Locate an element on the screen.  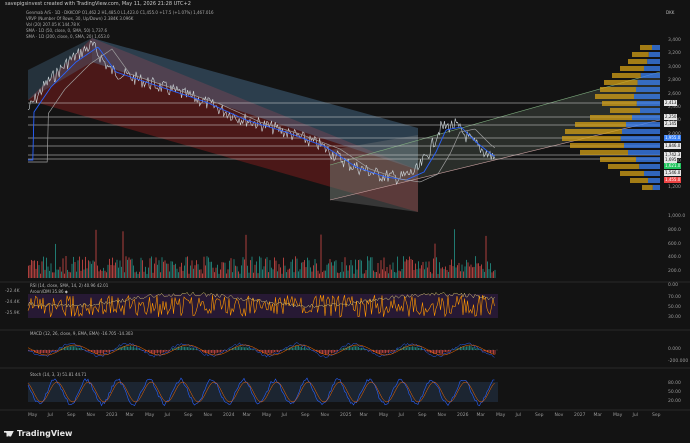
stoch-label: Stoch (14, 3, 3) 51.81 44.71 is located at coordinates (58, 375).